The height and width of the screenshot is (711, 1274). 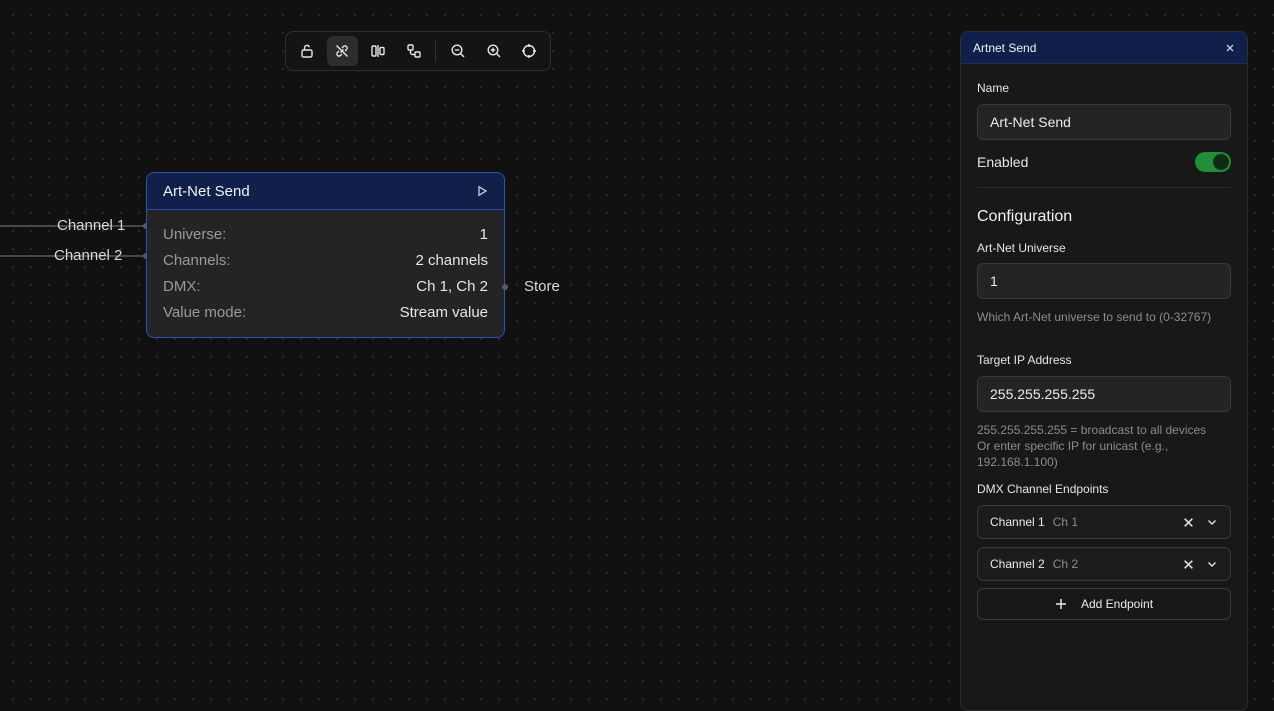 I want to click on toggle-knob, so click(x=1221, y=162).